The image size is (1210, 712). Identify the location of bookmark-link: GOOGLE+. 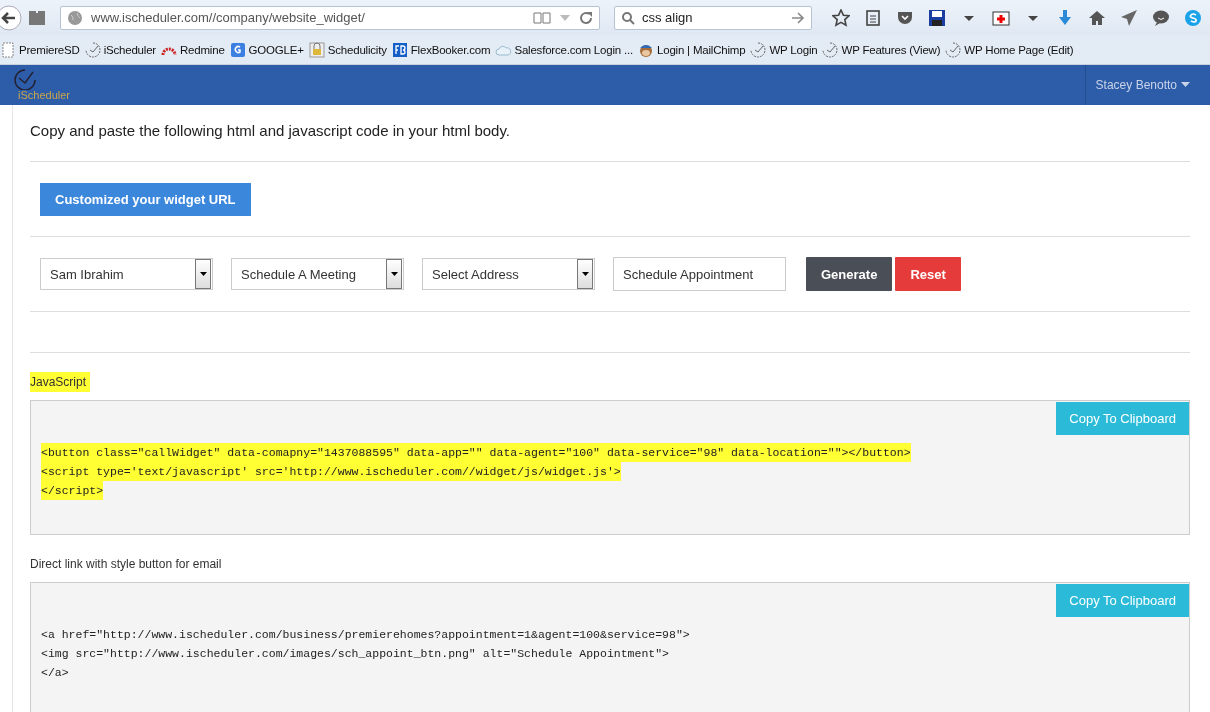
(266, 49).